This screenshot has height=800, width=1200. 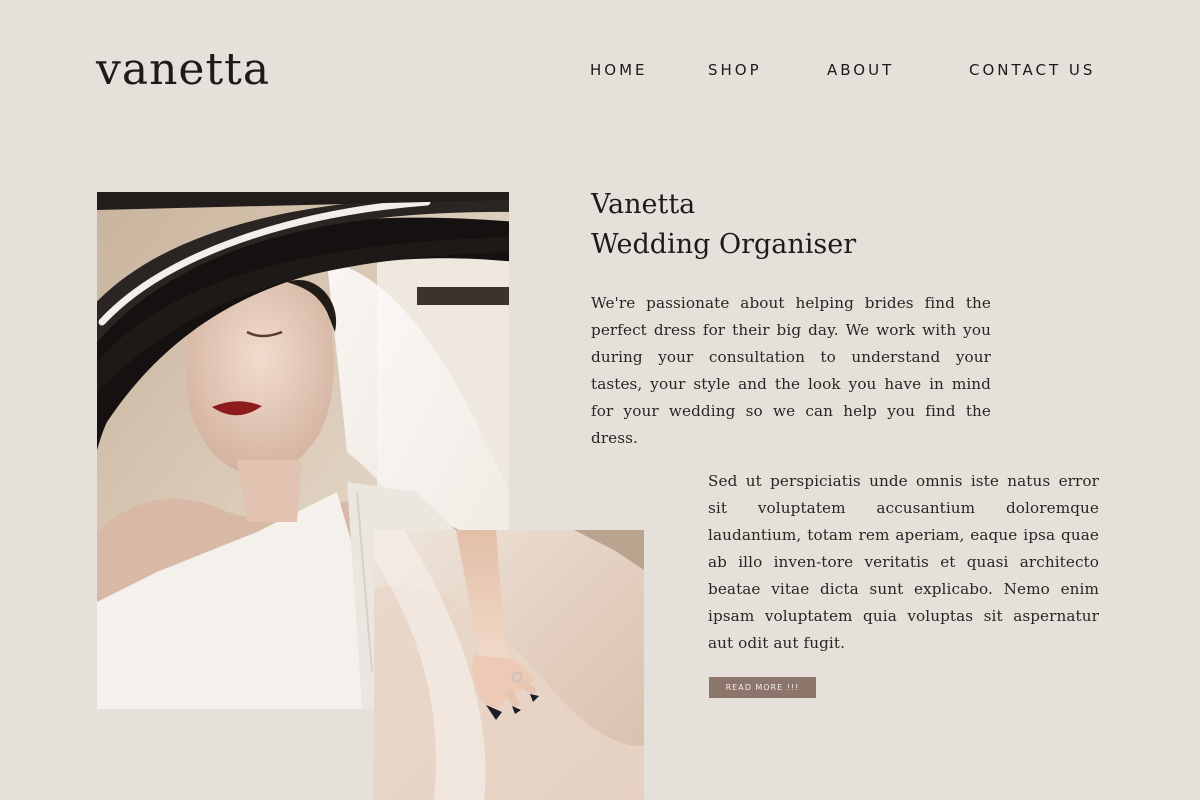 What do you see at coordinates (735, 70) in the screenshot?
I see `nav-shop-link: SHOP` at bounding box center [735, 70].